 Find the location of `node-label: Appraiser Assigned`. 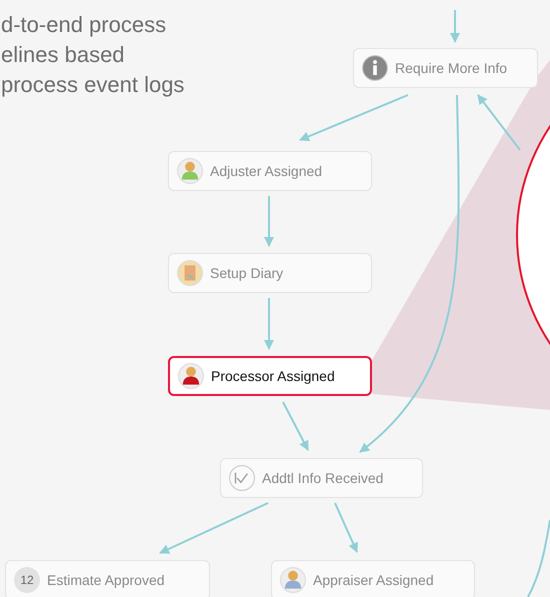

node-label: Appraiser Assigned is located at coordinates (373, 580).